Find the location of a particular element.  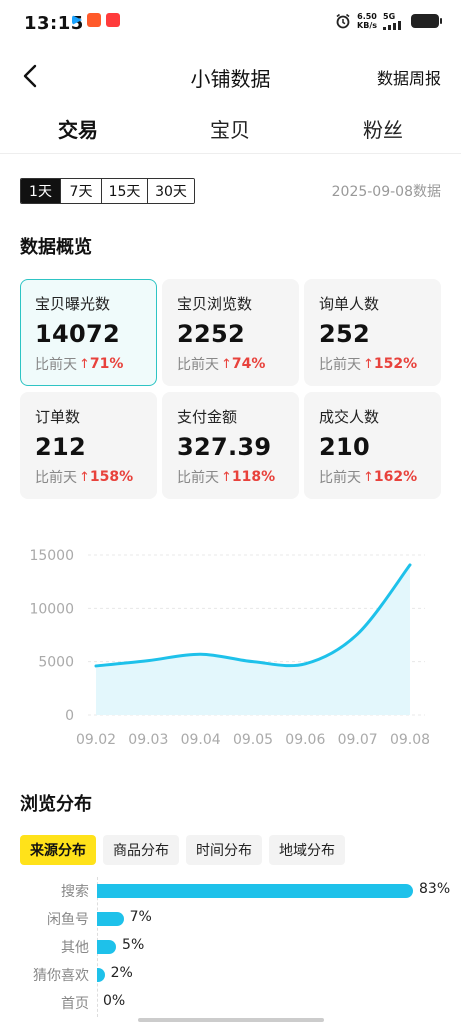

metric-change: 162% is located at coordinates (395, 477).